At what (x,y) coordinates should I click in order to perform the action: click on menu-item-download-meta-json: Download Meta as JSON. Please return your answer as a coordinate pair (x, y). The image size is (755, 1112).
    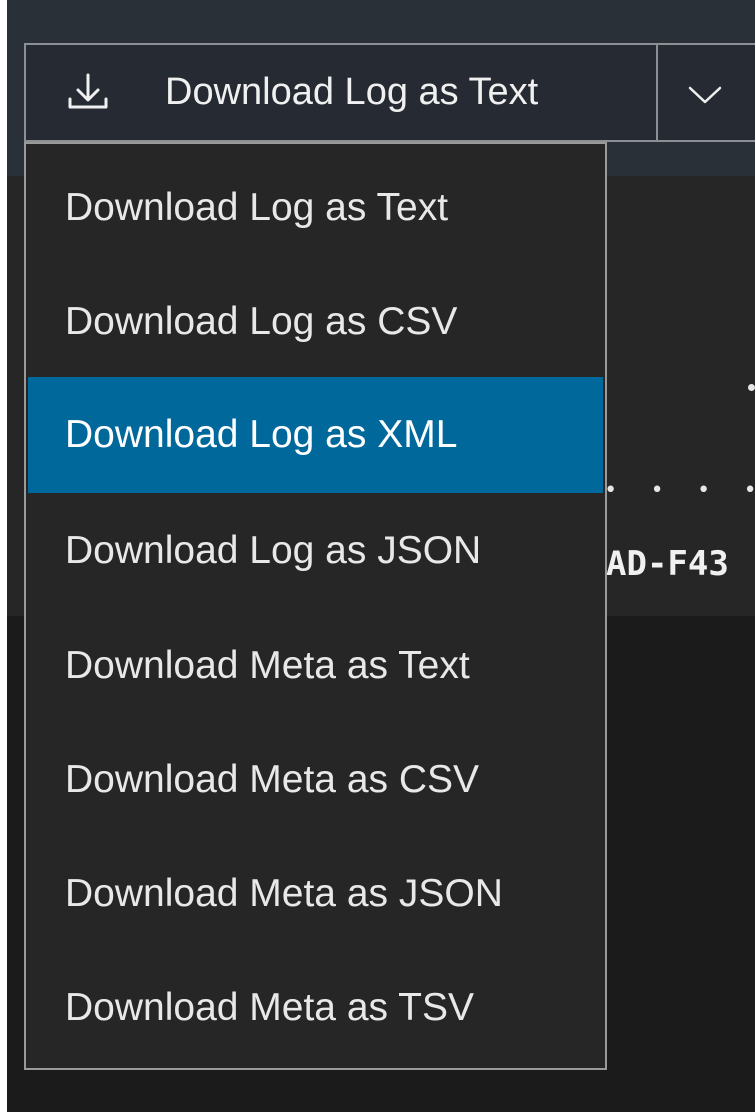
    Looking at the image, I should click on (315, 894).